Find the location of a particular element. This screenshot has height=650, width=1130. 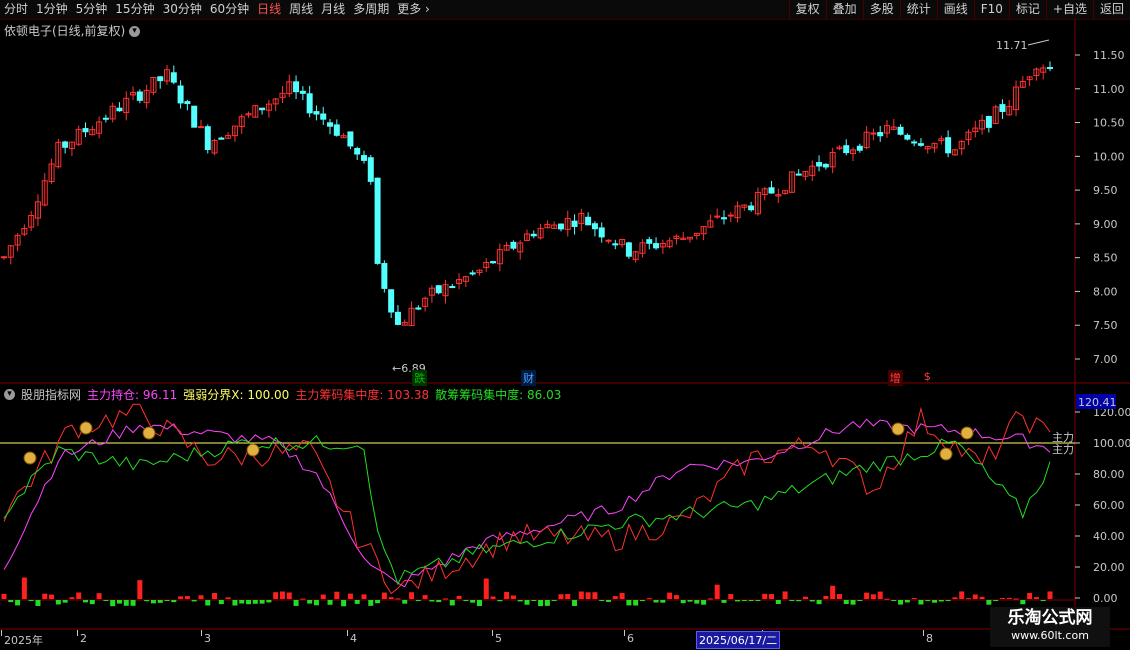

indicator-tick-label: 80.00 is located at coordinates (1109, 474).